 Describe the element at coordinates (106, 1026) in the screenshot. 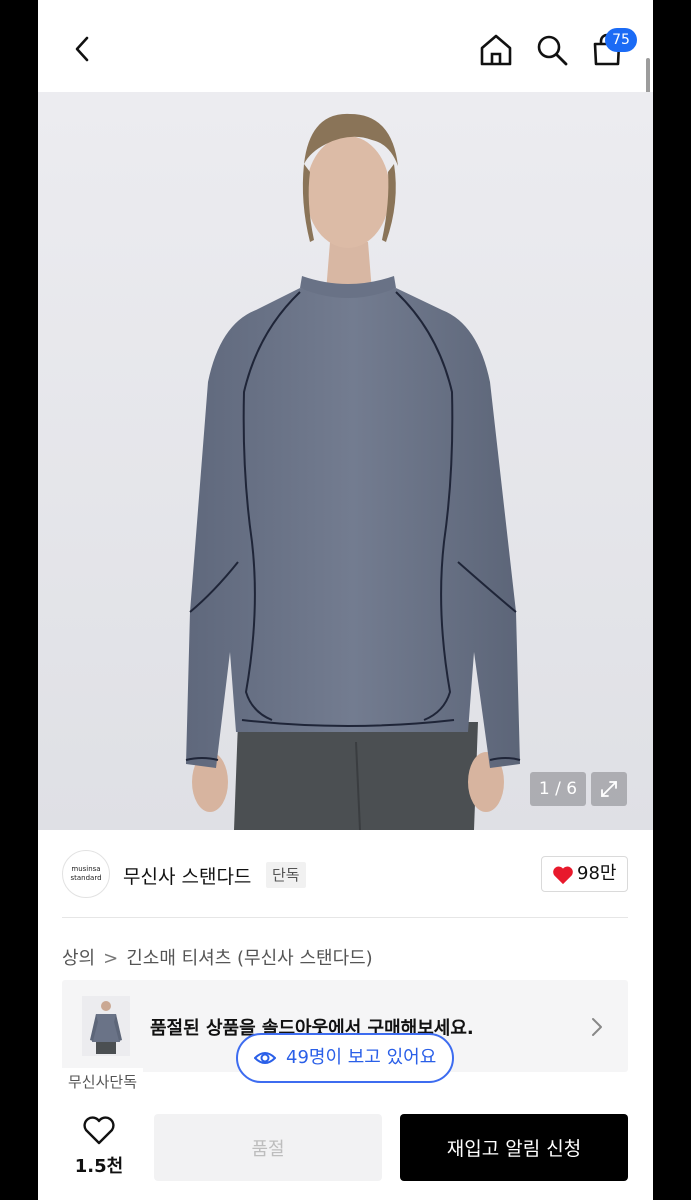

I see `product-thumbnail` at that location.